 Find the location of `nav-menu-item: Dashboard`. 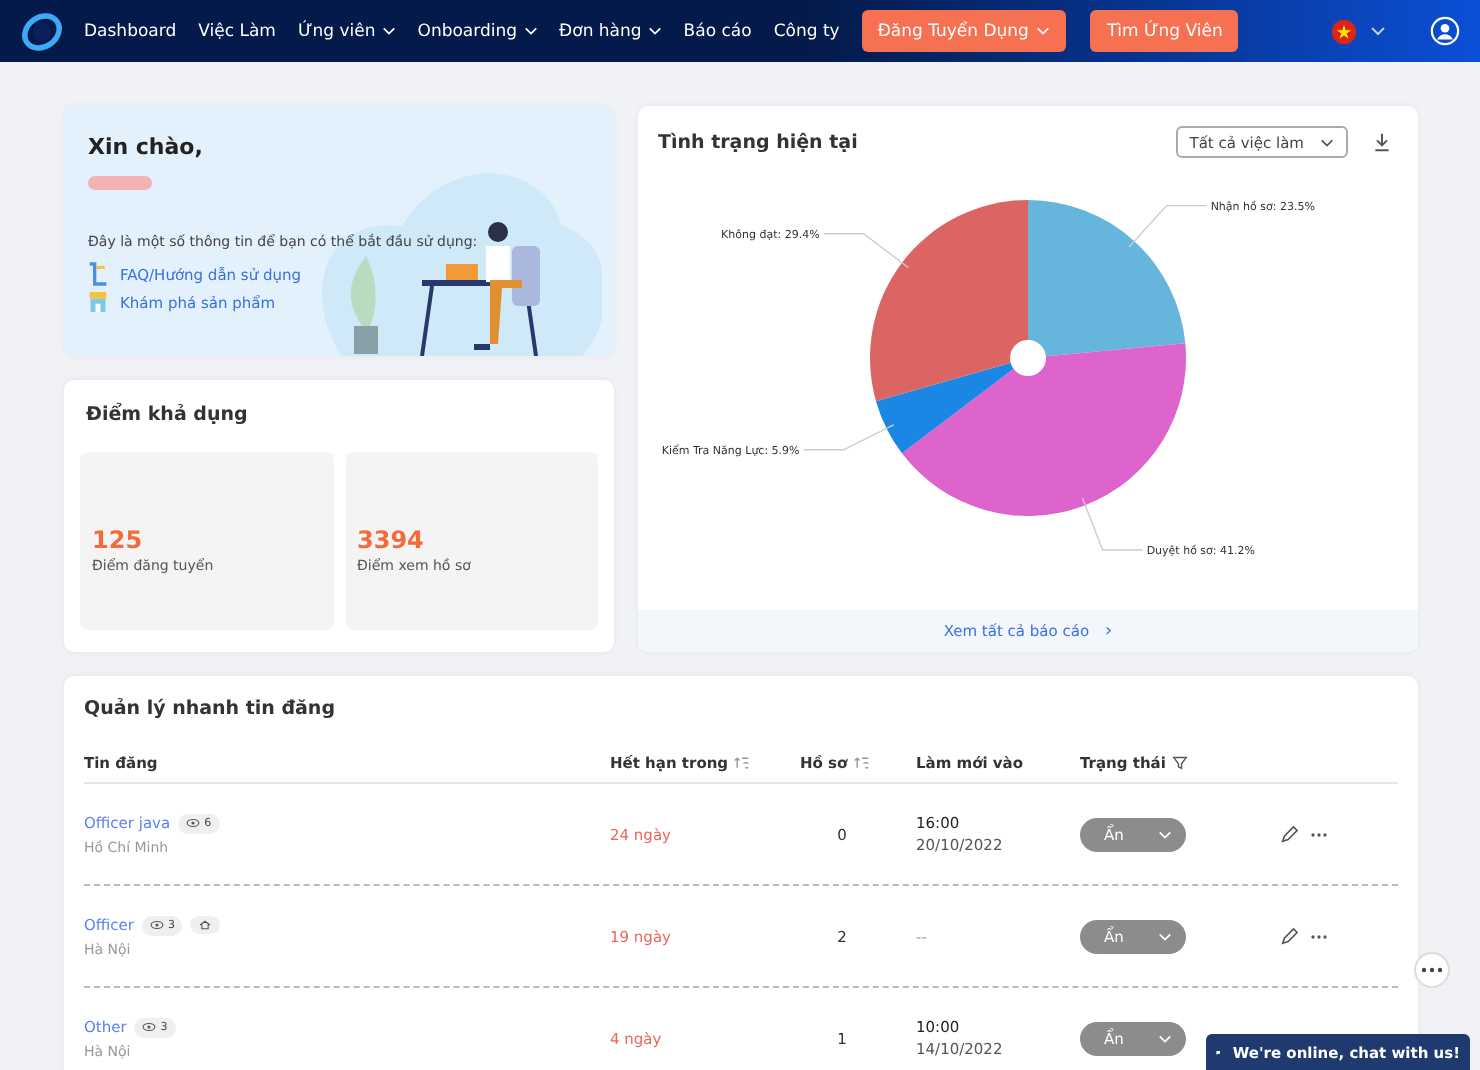

nav-menu-item: Dashboard is located at coordinates (130, 31).